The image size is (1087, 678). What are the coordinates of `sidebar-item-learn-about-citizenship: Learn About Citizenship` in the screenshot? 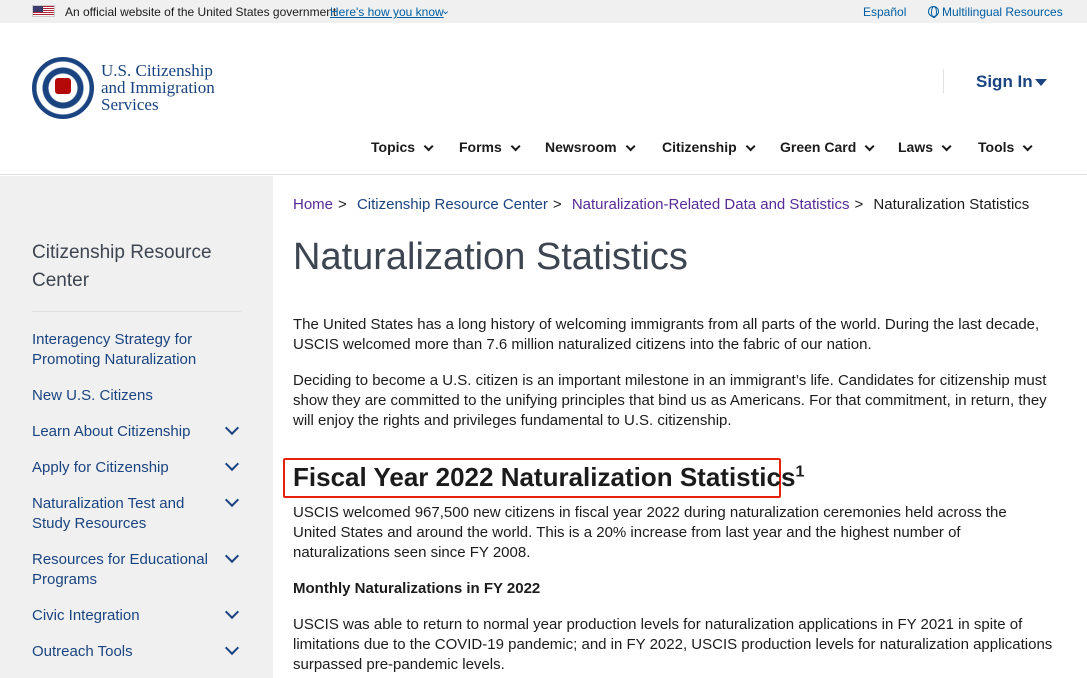 It's located at (124, 432).